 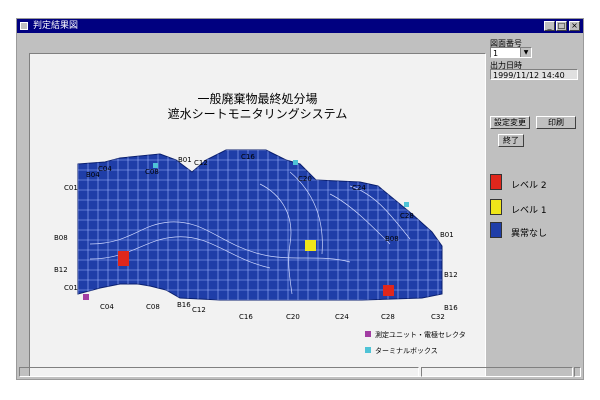 What do you see at coordinates (248, 157) in the screenshot?
I see `label-c16-top: C16` at bounding box center [248, 157].